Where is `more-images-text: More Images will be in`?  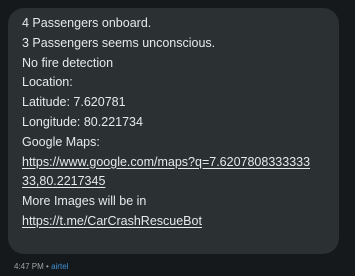
more-images-text: More Images will be in is located at coordinates (84, 201).